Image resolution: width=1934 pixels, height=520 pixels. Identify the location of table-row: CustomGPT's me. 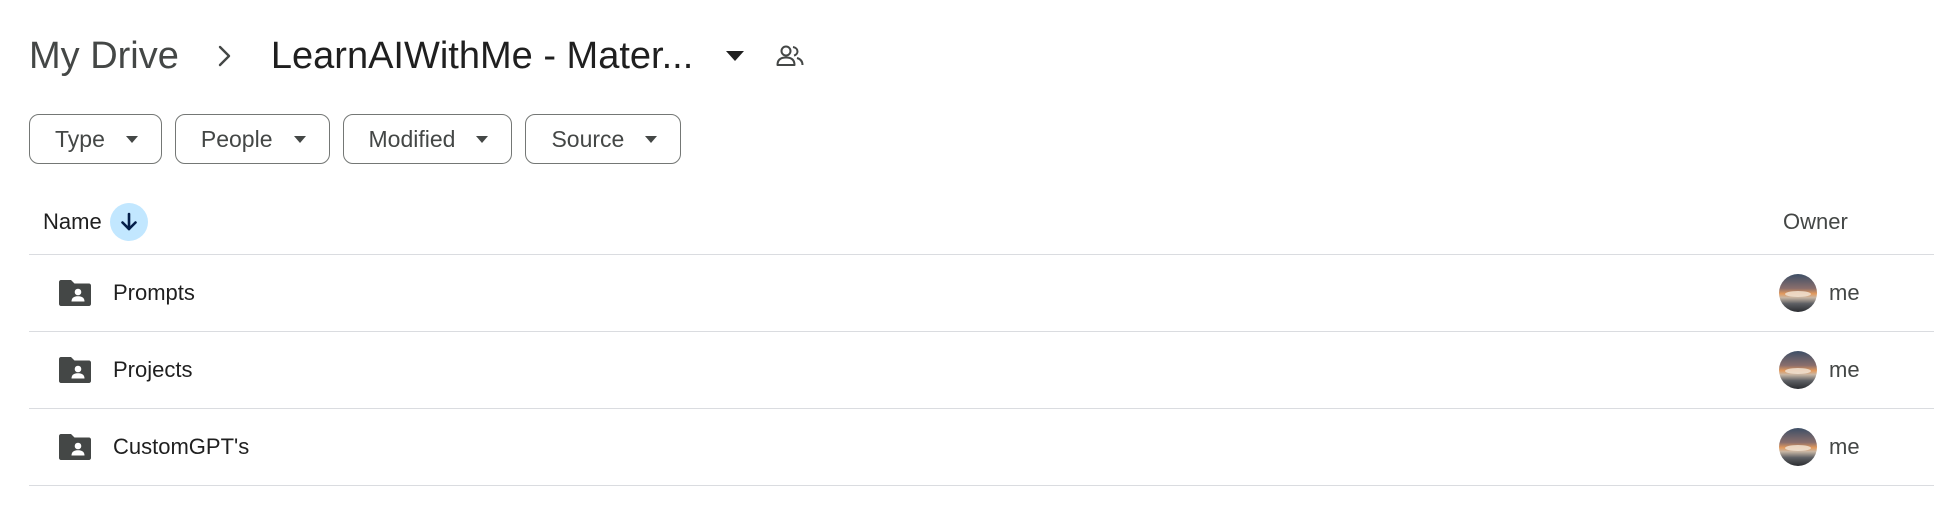
(981, 447).